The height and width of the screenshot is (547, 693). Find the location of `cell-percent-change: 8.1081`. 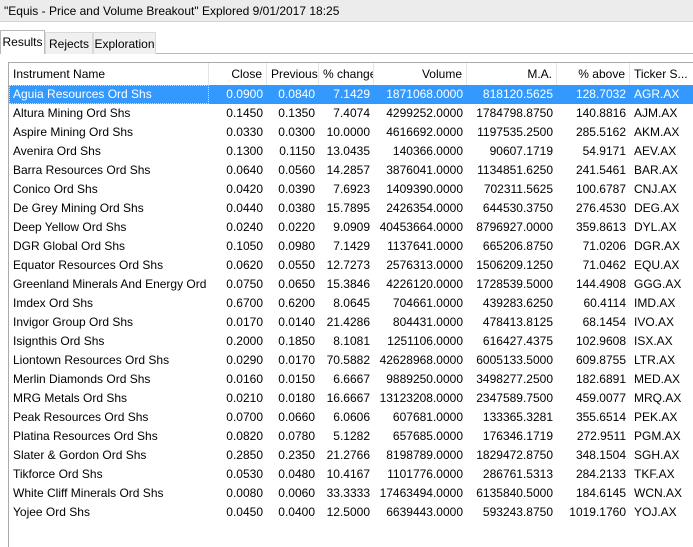

cell-percent-change: 8.1081 is located at coordinates (351, 341).